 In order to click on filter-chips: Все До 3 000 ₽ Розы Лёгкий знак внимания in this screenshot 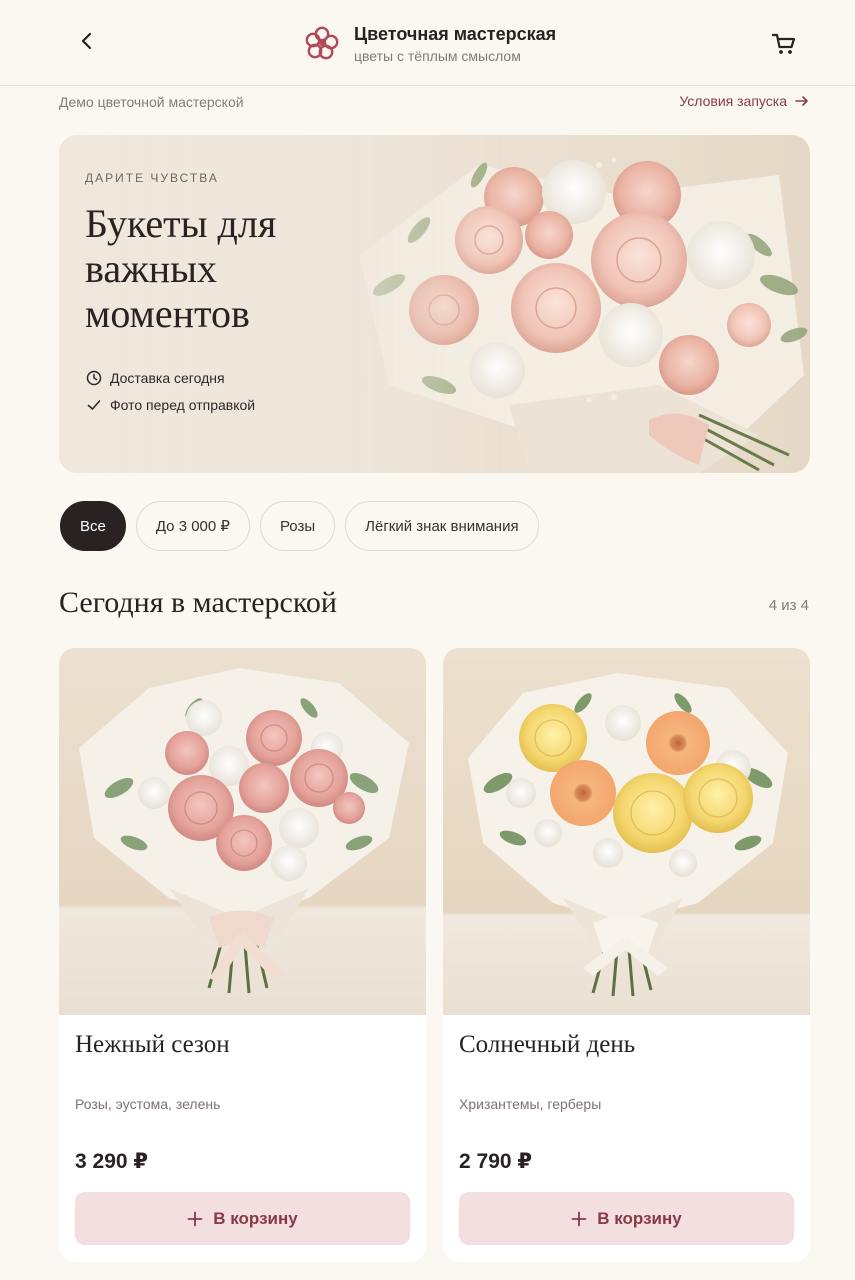, I will do `click(299, 526)`.